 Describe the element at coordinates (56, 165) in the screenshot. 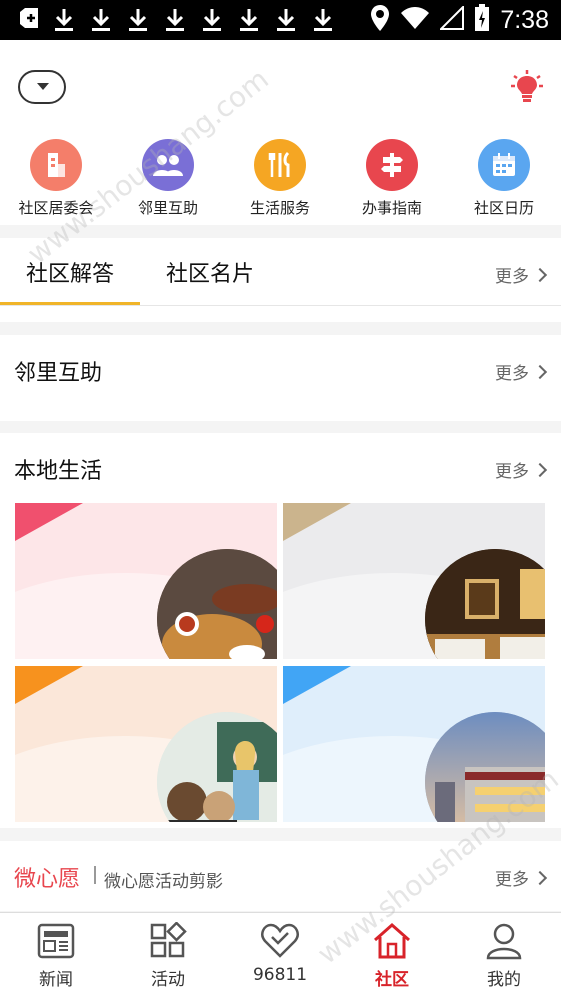

I see `building-icon` at that location.